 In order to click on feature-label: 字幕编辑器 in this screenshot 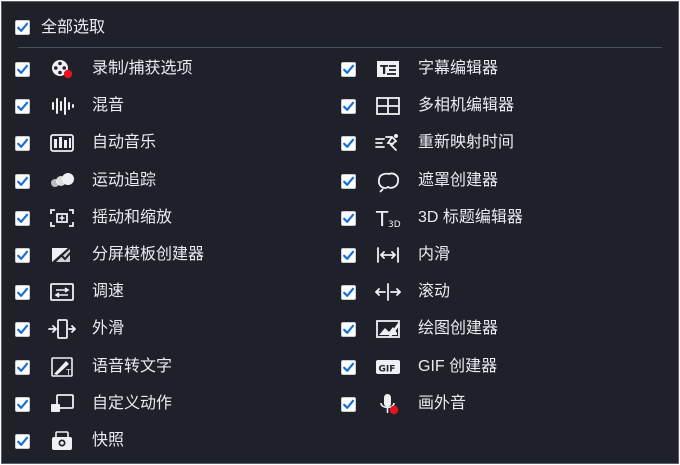, I will do `click(458, 68)`.